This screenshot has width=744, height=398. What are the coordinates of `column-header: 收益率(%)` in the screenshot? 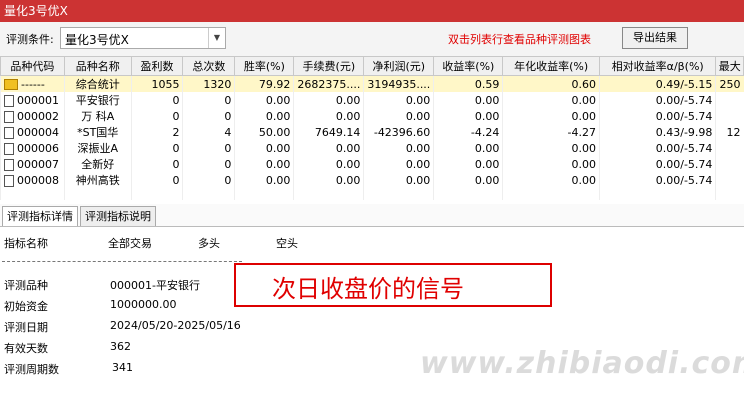 It's located at (468, 66).